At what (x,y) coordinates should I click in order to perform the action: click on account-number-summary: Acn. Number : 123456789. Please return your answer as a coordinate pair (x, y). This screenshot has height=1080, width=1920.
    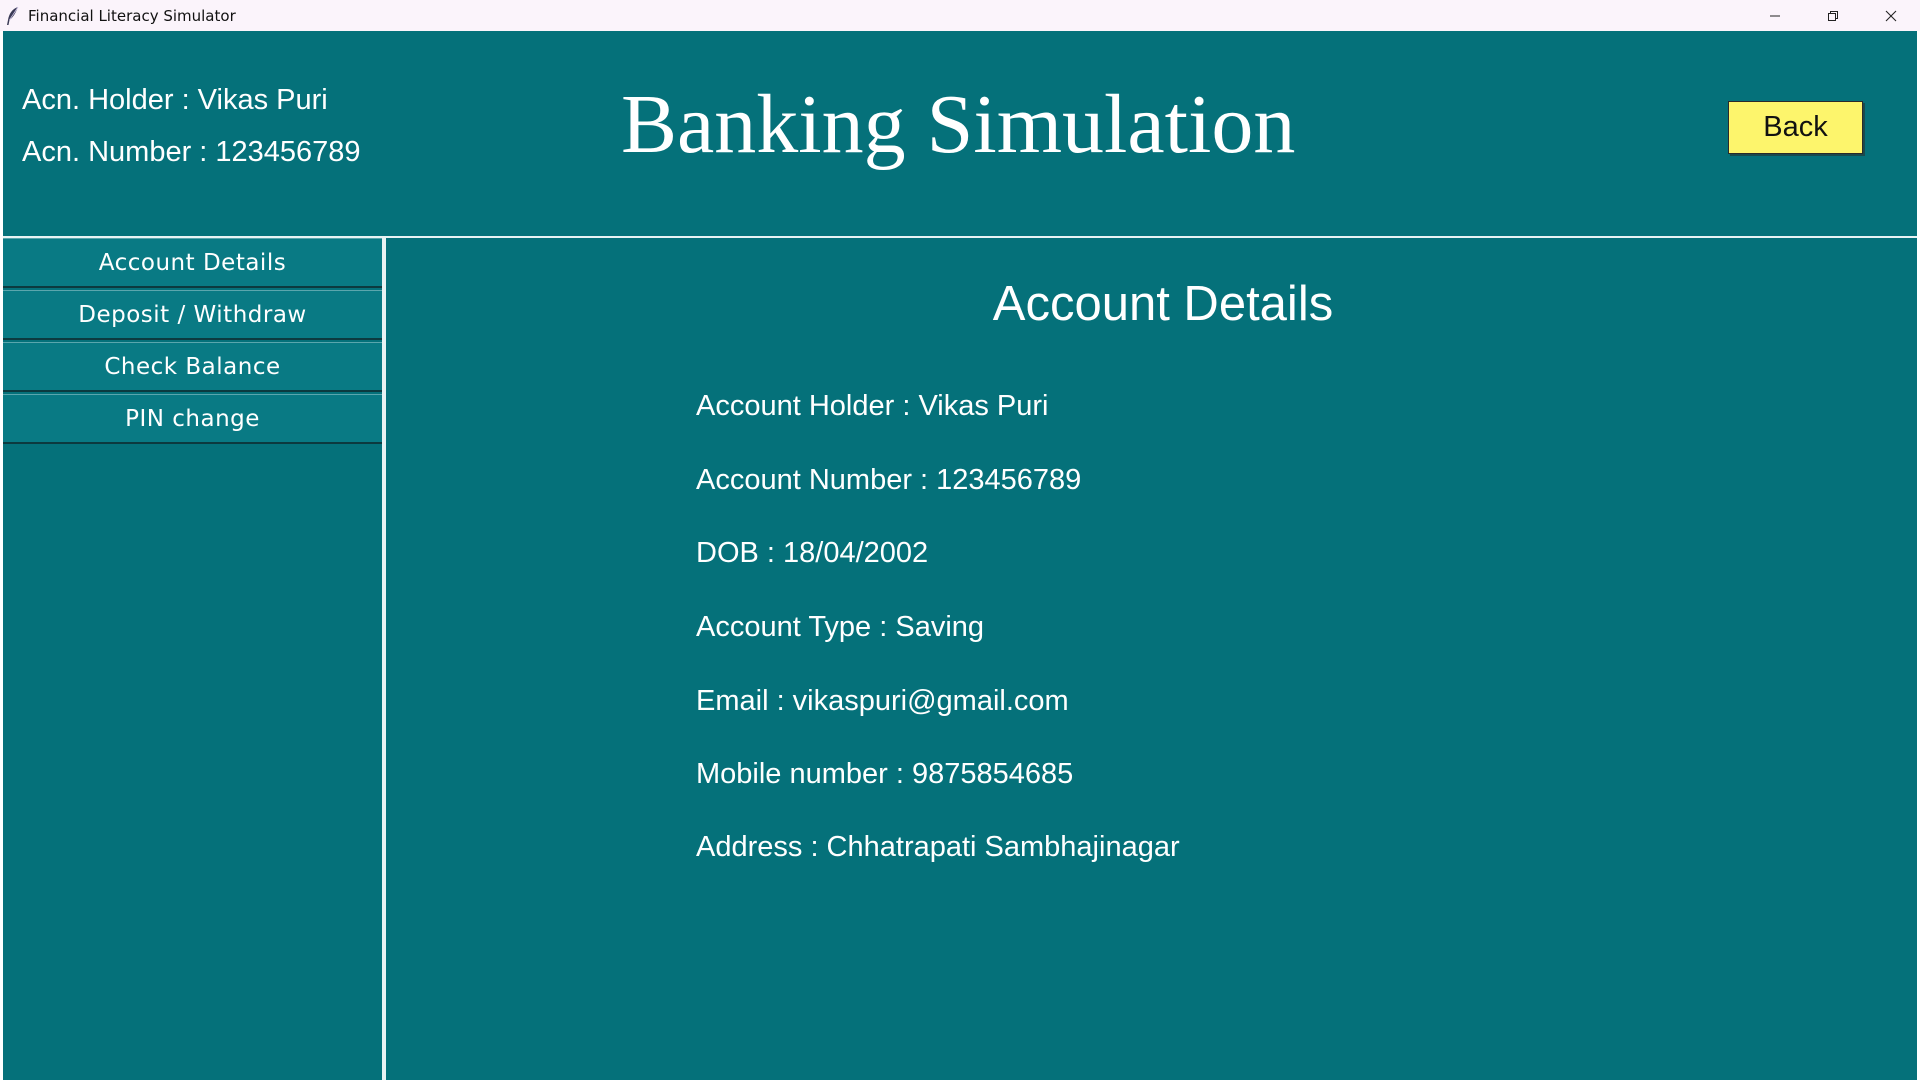
    Looking at the image, I should click on (191, 152).